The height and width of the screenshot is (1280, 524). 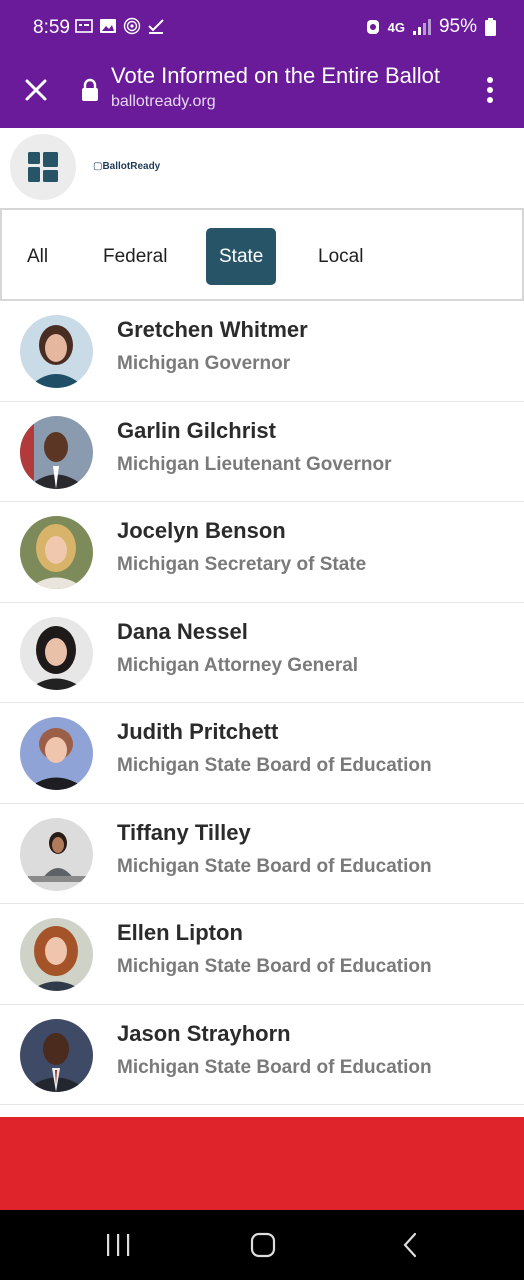 I want to click on bottom-banner, so click(x=262, y=1163).